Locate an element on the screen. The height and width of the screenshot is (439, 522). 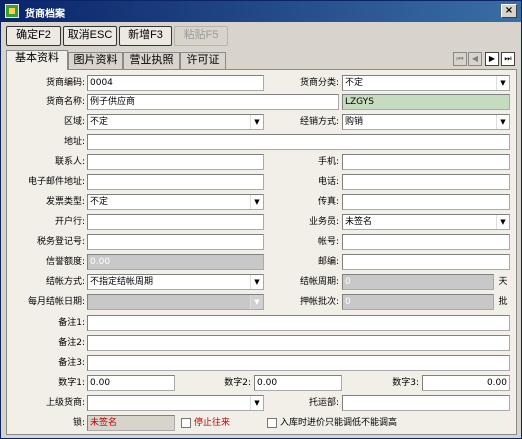
num1-label: 数字1: is located at coordinates (71, 383).